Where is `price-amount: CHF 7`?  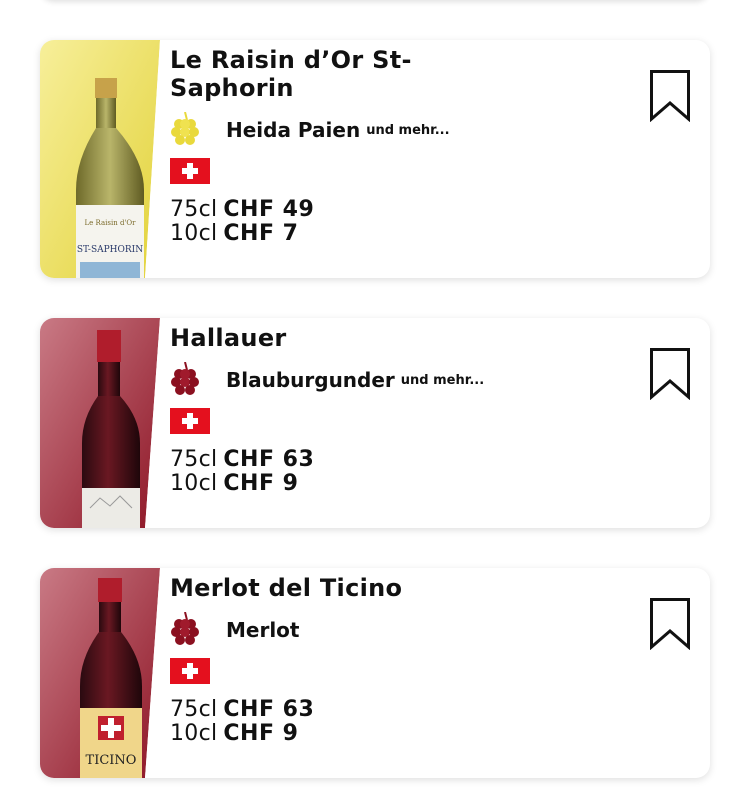 price-amount: CHF 7 is located at coordinates (261, 233).